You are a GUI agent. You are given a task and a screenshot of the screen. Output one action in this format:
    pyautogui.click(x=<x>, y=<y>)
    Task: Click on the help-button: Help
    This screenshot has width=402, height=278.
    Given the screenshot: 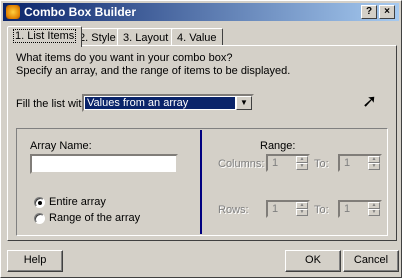 What is the action you would take?
    pyautogui.click(x=35, y=261)
    